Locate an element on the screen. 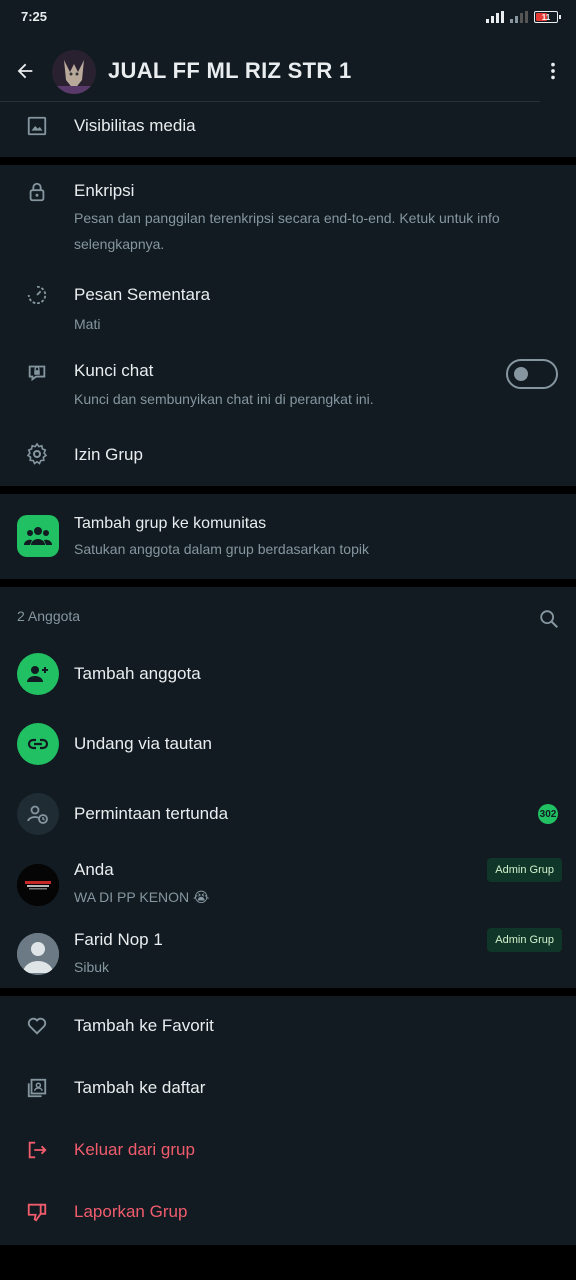 The height and width of the screenshot is (1280, 576). chat-lock-icon is located at coordinates (37, 372).